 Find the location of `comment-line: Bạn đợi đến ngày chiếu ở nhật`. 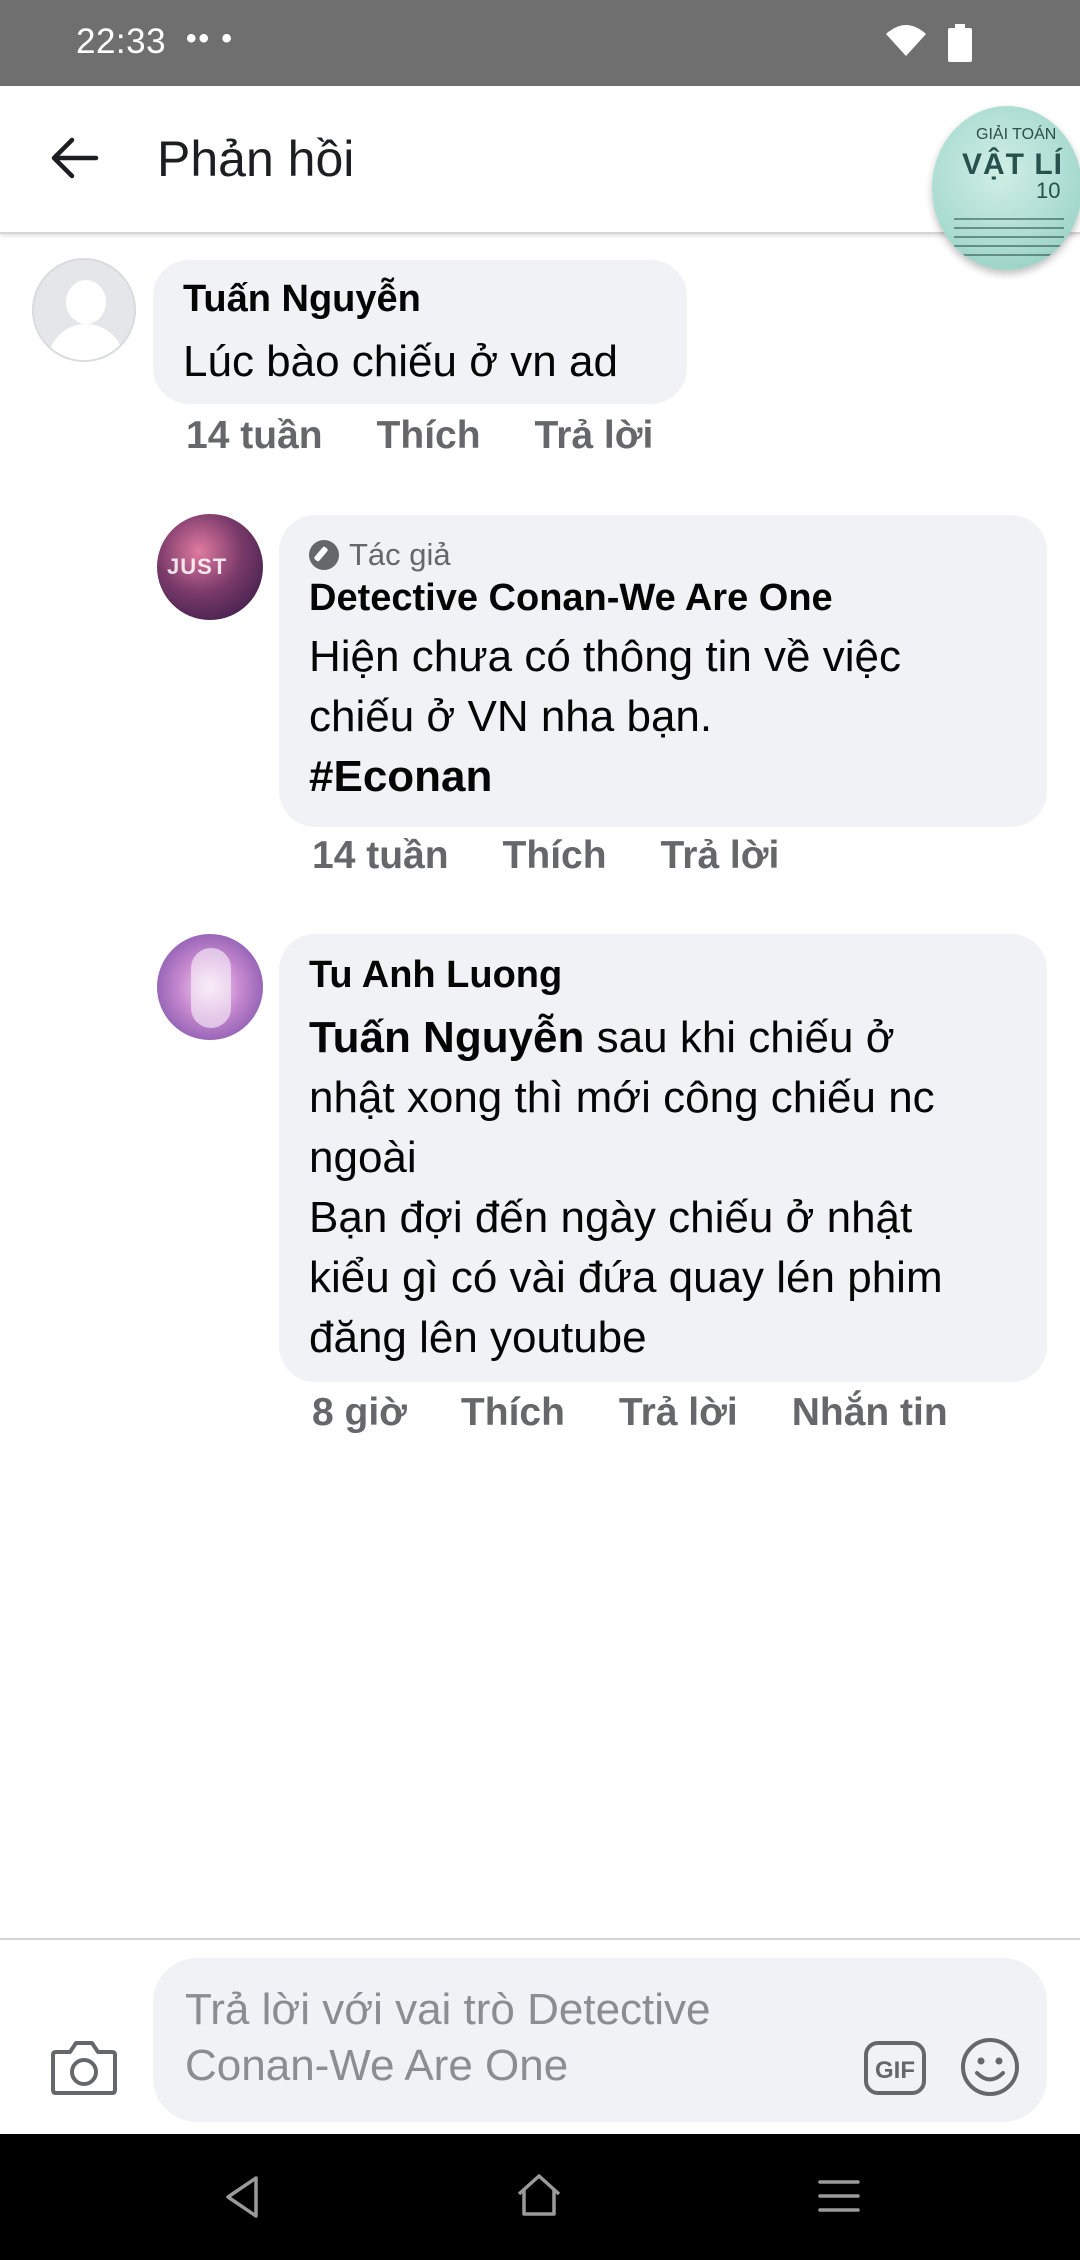

comment-line: Bạn đợi đến ngày chiếu ở nhật is located at coordinates (611, 1217).